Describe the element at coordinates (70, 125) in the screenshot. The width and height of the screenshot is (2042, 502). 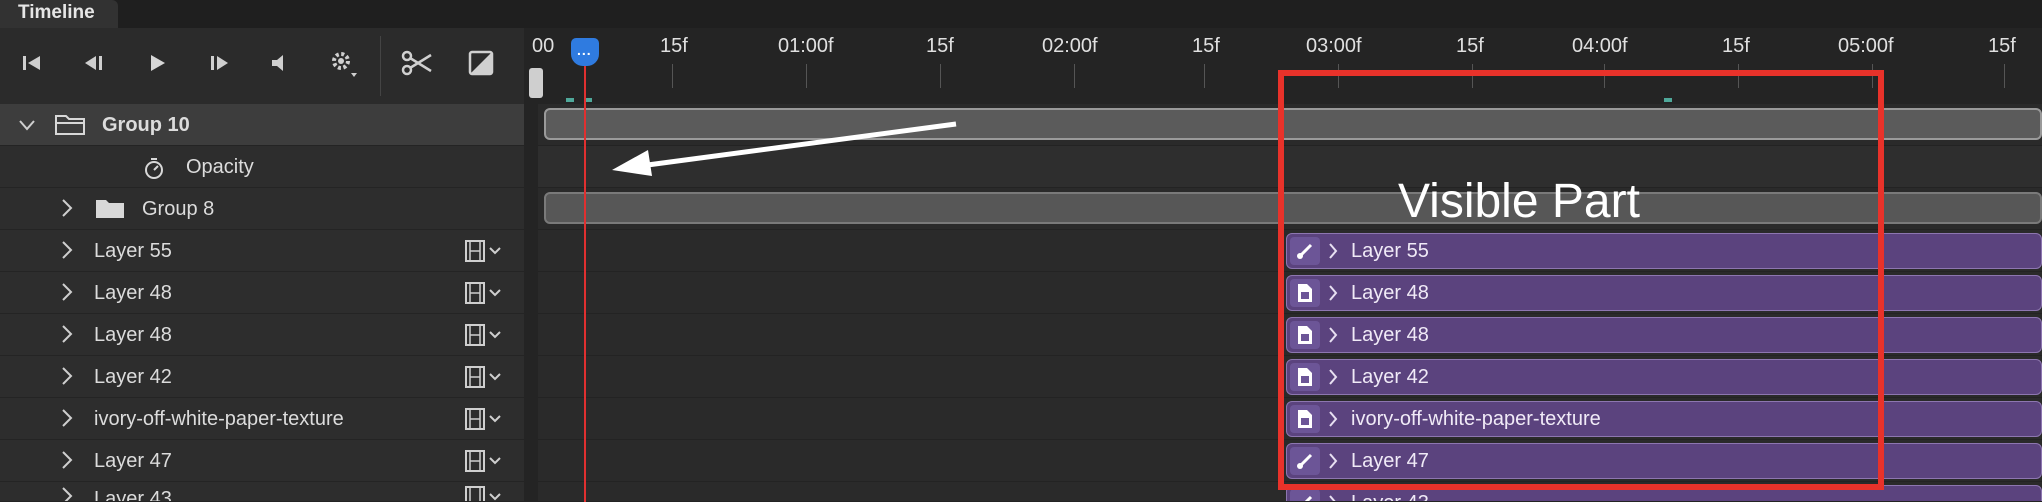
I see `folder-open-icon` at that location.